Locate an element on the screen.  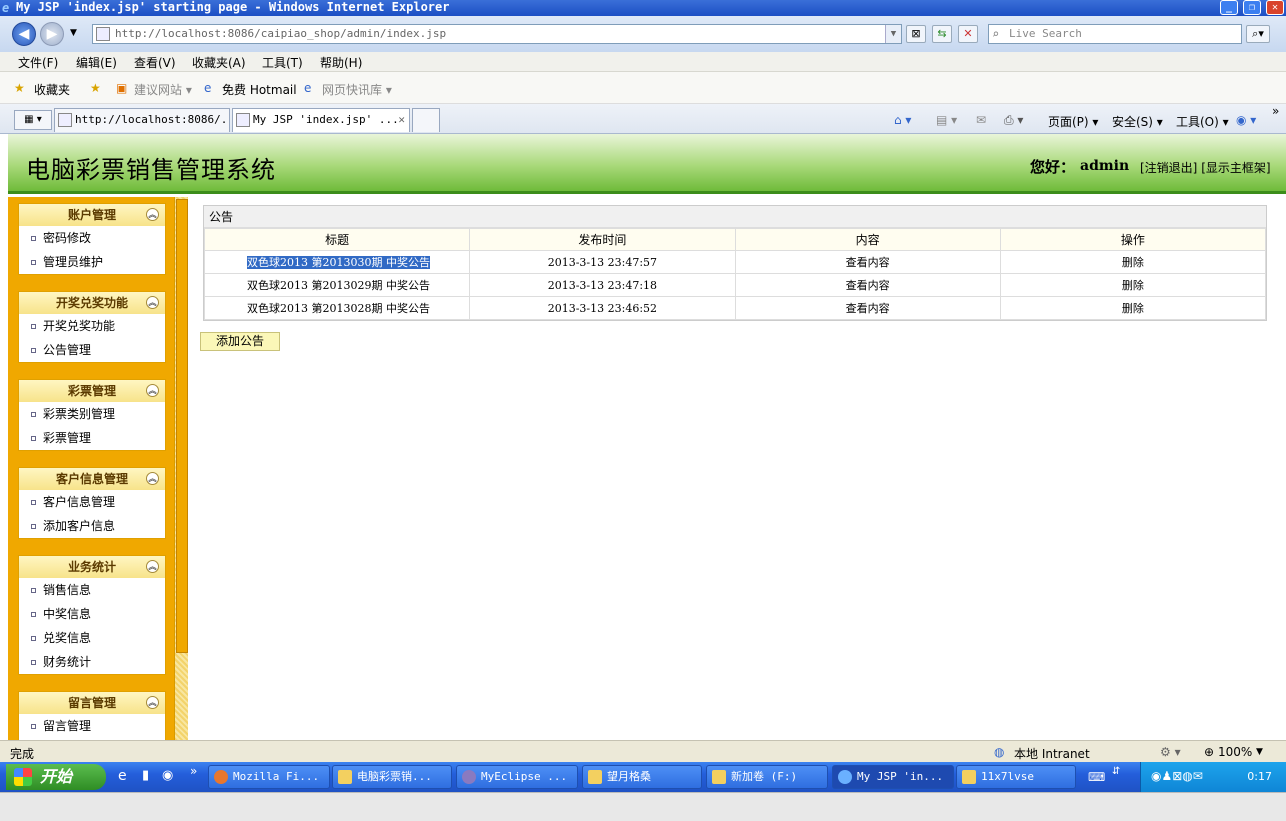
sidebar-item-sales: 销售信息 is located at coordinates (92, 590).